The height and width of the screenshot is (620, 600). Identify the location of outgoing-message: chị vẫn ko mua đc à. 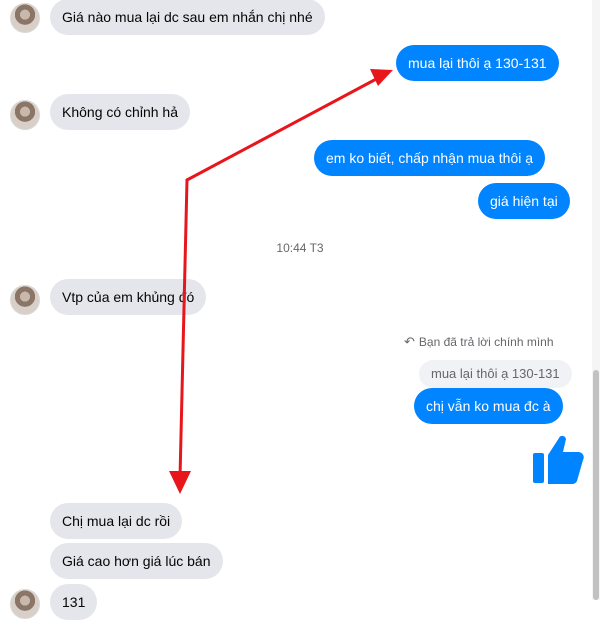
(488, 406).